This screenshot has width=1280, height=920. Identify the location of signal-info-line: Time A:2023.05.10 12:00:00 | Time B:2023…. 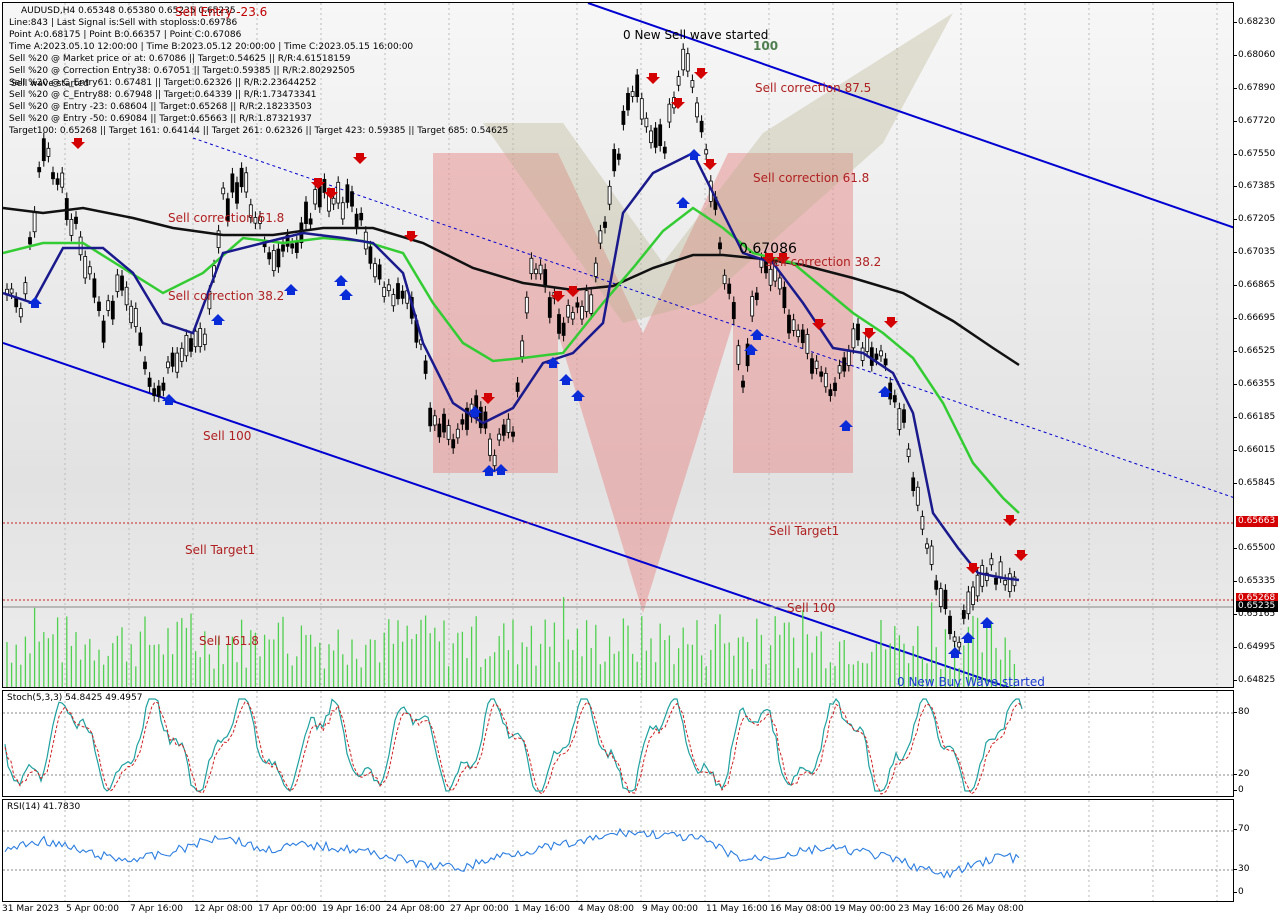
(211, 47).